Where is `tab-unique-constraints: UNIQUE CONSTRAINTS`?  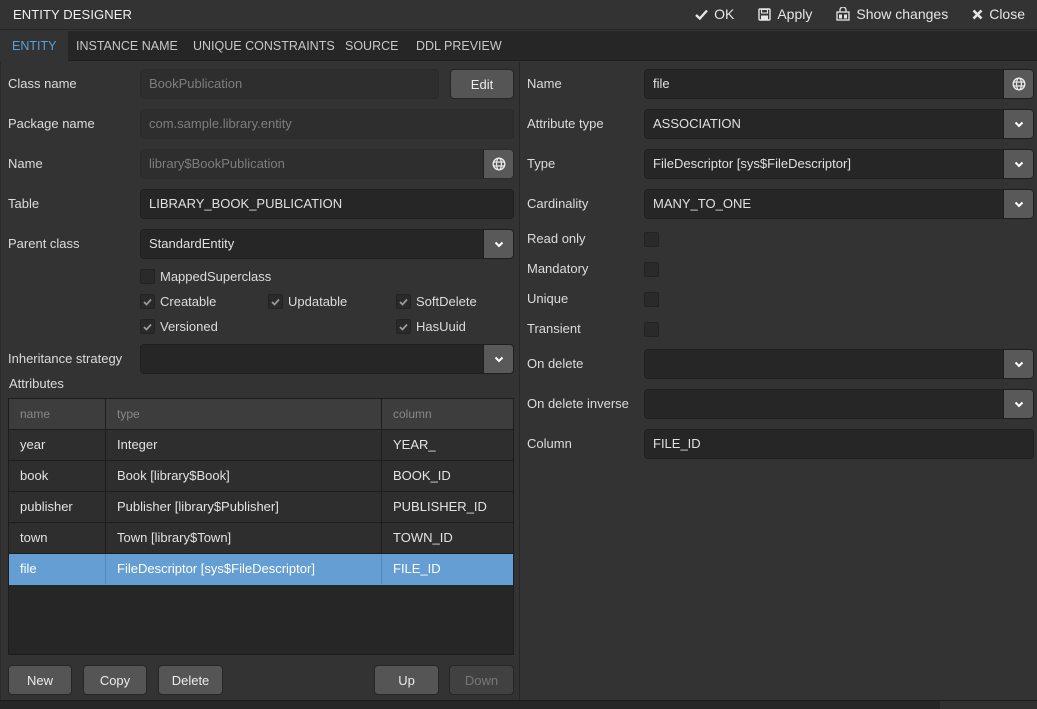
tab-unique-constraints: UNIQUE CONSTRAINTS is located at coordinates (264, 46).